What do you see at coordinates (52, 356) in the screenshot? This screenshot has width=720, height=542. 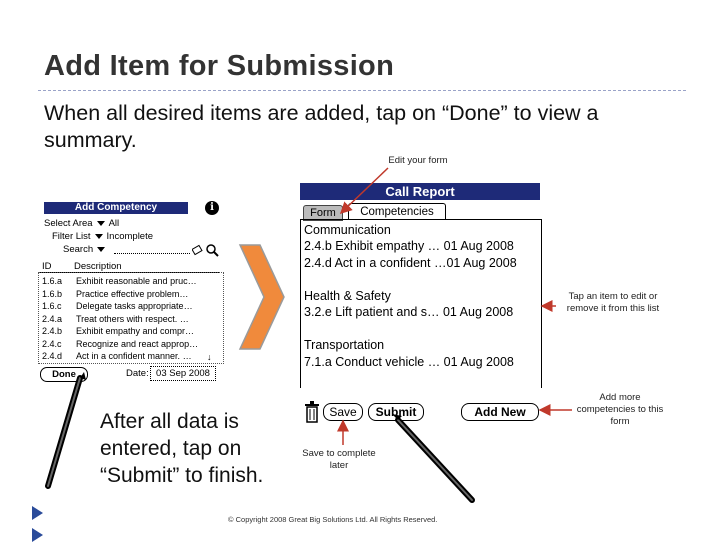 I see `row-id: 2.4.d` at bounding box center [52, 356].